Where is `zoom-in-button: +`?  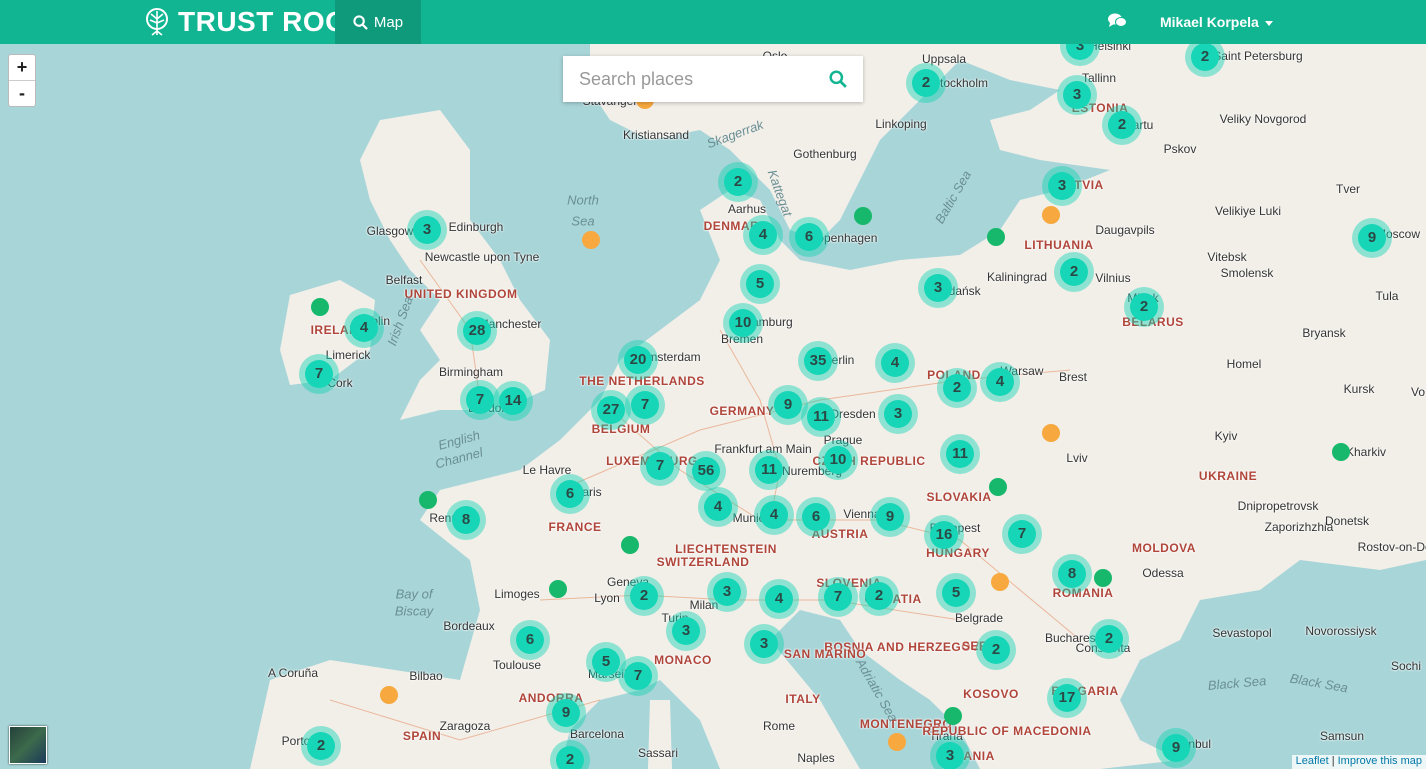
zoom-in-button: + is located at coordinates (22, 67).